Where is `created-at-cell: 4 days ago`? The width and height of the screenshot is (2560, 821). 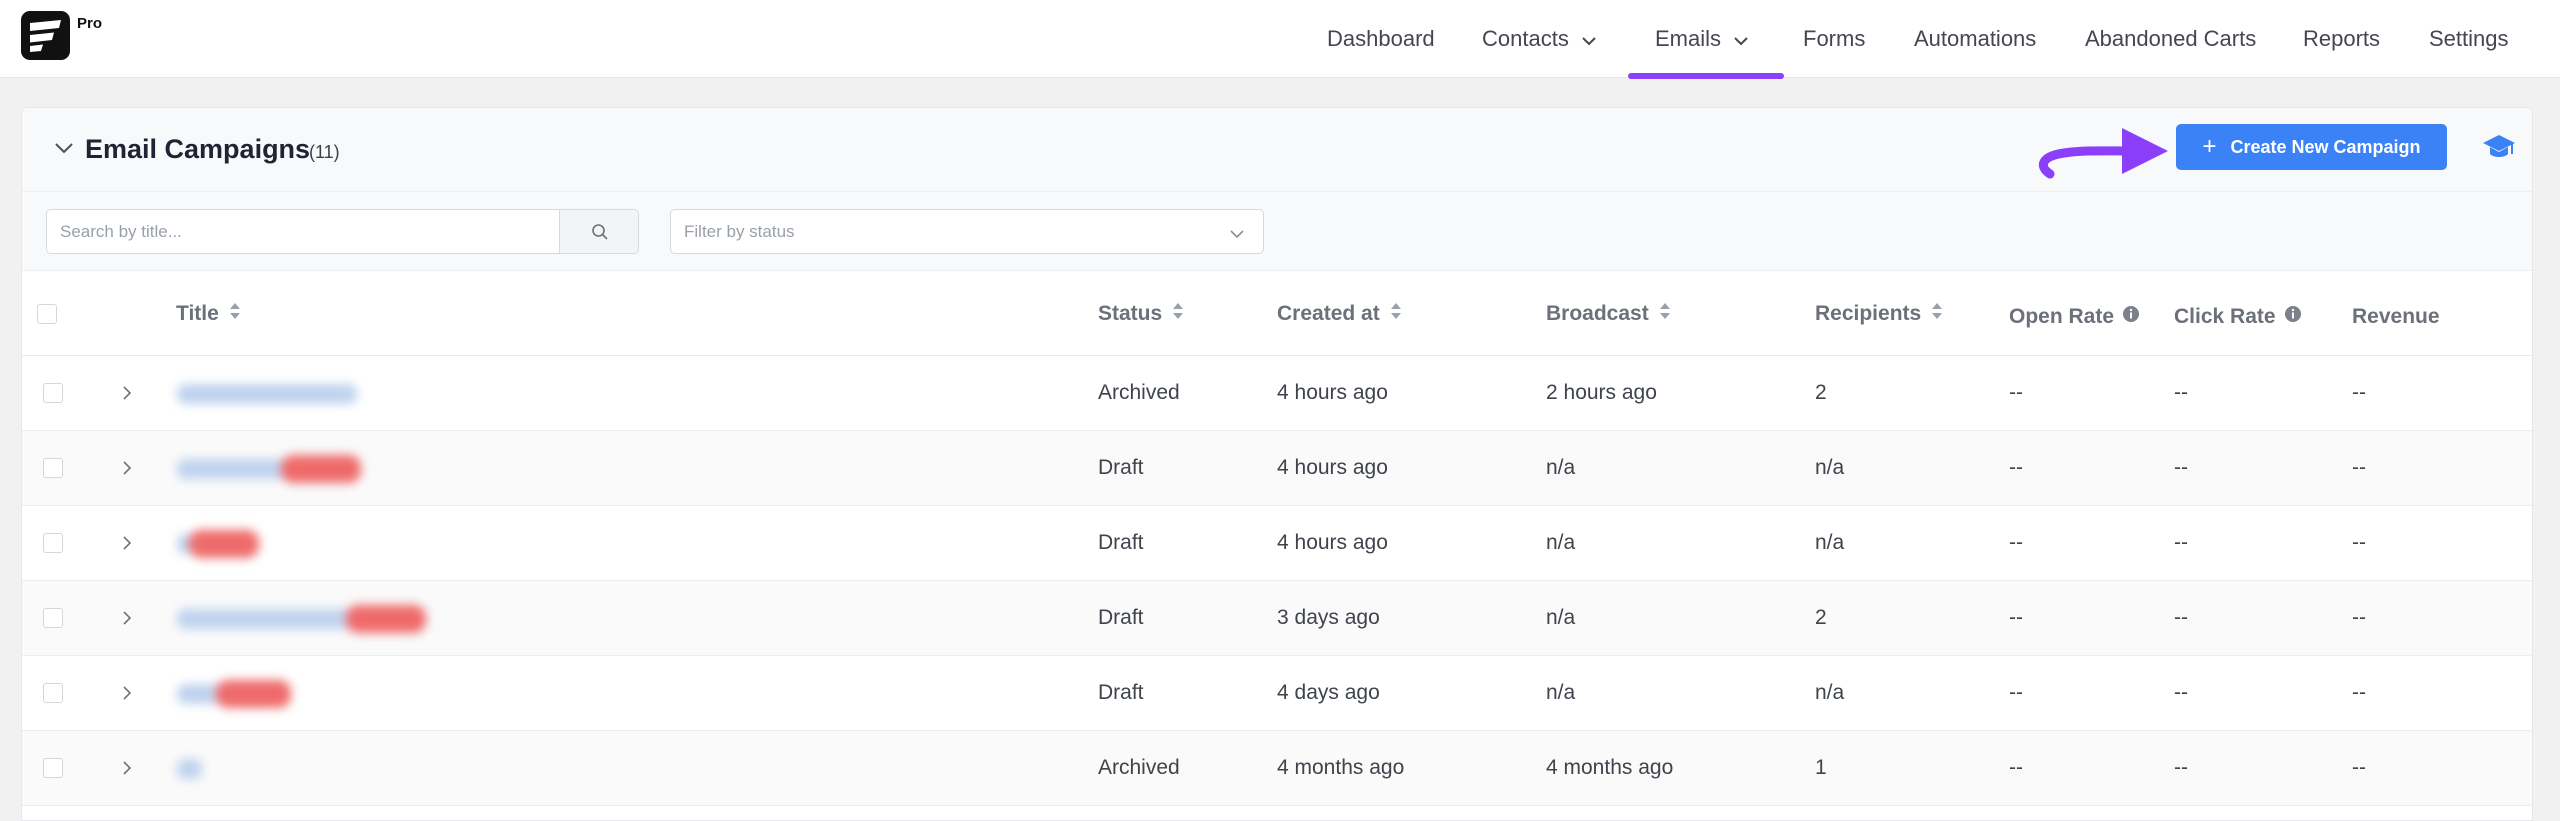 created-at-cell: 4 days ago is located at coordinates (1328, 692).